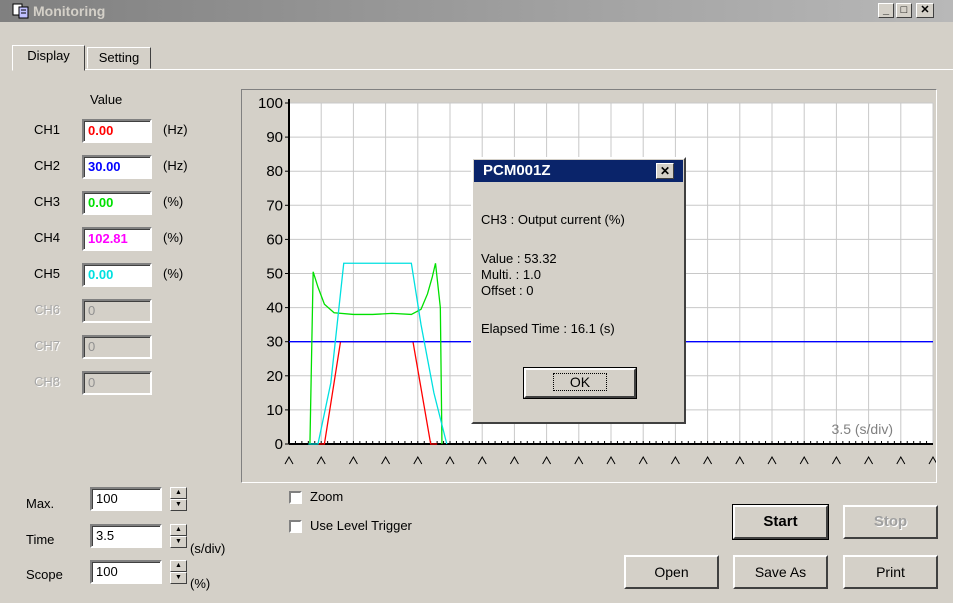 The image size is (953, 604). What do you see at coordinates (117, 239) in the screenshot?
I see `channel-value-field: 102.81` at bounding box center [117, 239].